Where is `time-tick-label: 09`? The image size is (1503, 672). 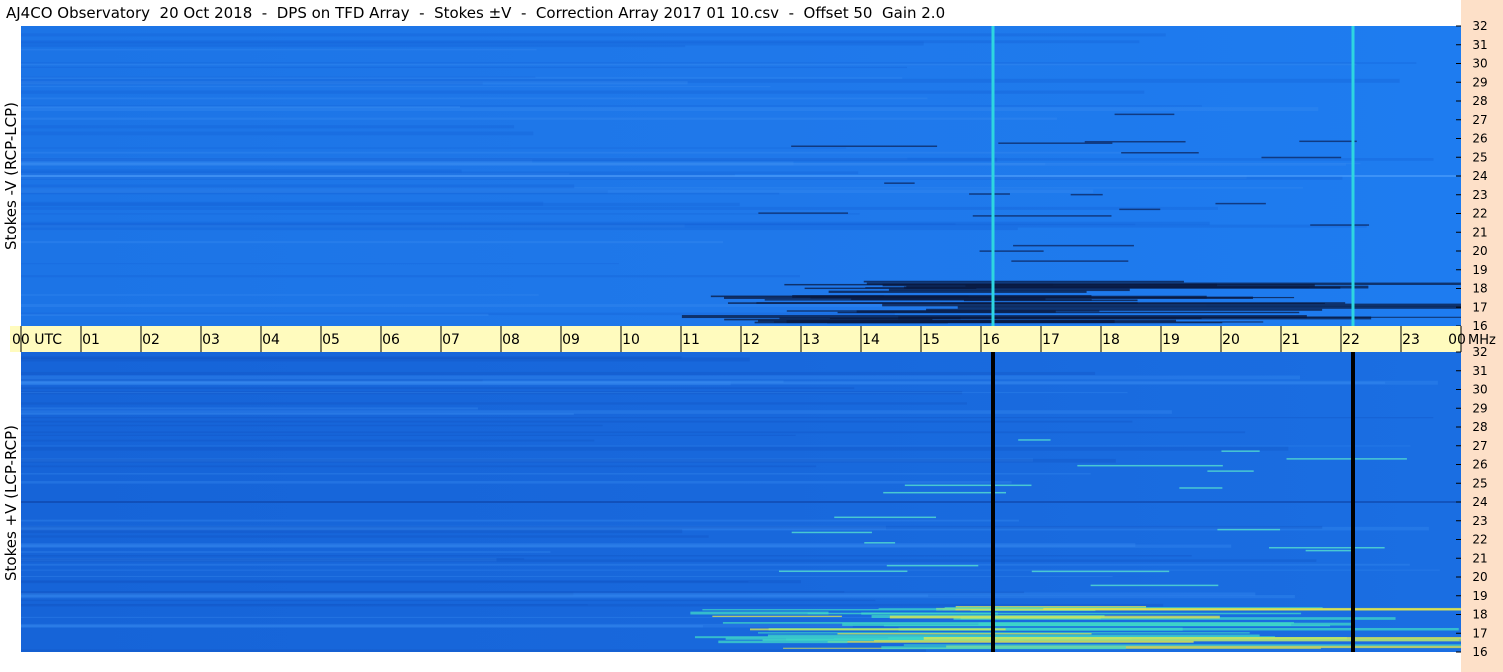
time-tick-label: 09 is located at coordinates (571, 340).